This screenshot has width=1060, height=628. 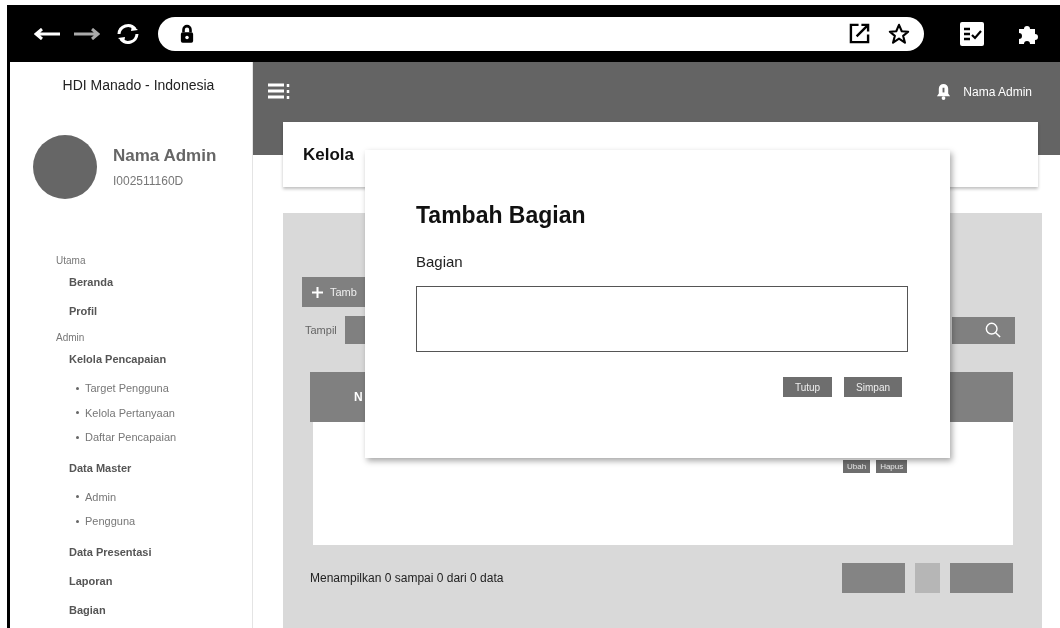 What do you see at coordinates (131, 437) in the screenshot?
I see `submenu-item: Daftar Pencapaian` at bounding box center [131, 437].